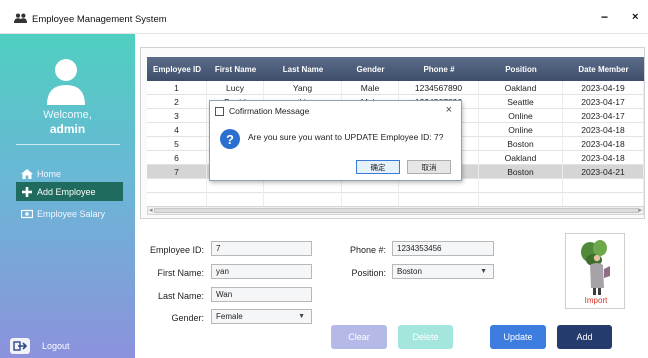 This screenshot has width=648, height=358. What do you see at coordinates (20, 346) in the screenshot?
I see `logout-icon` at bounding box center [20, 346].